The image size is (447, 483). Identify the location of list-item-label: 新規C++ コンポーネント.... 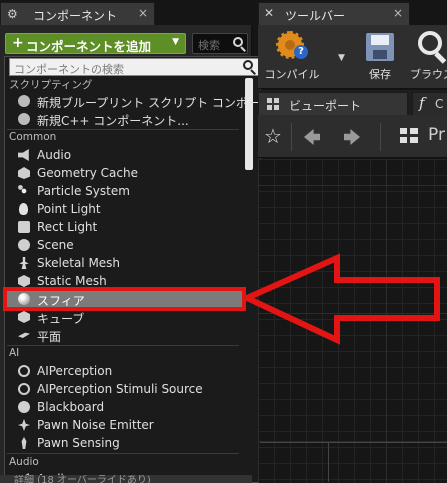
(113, 121).